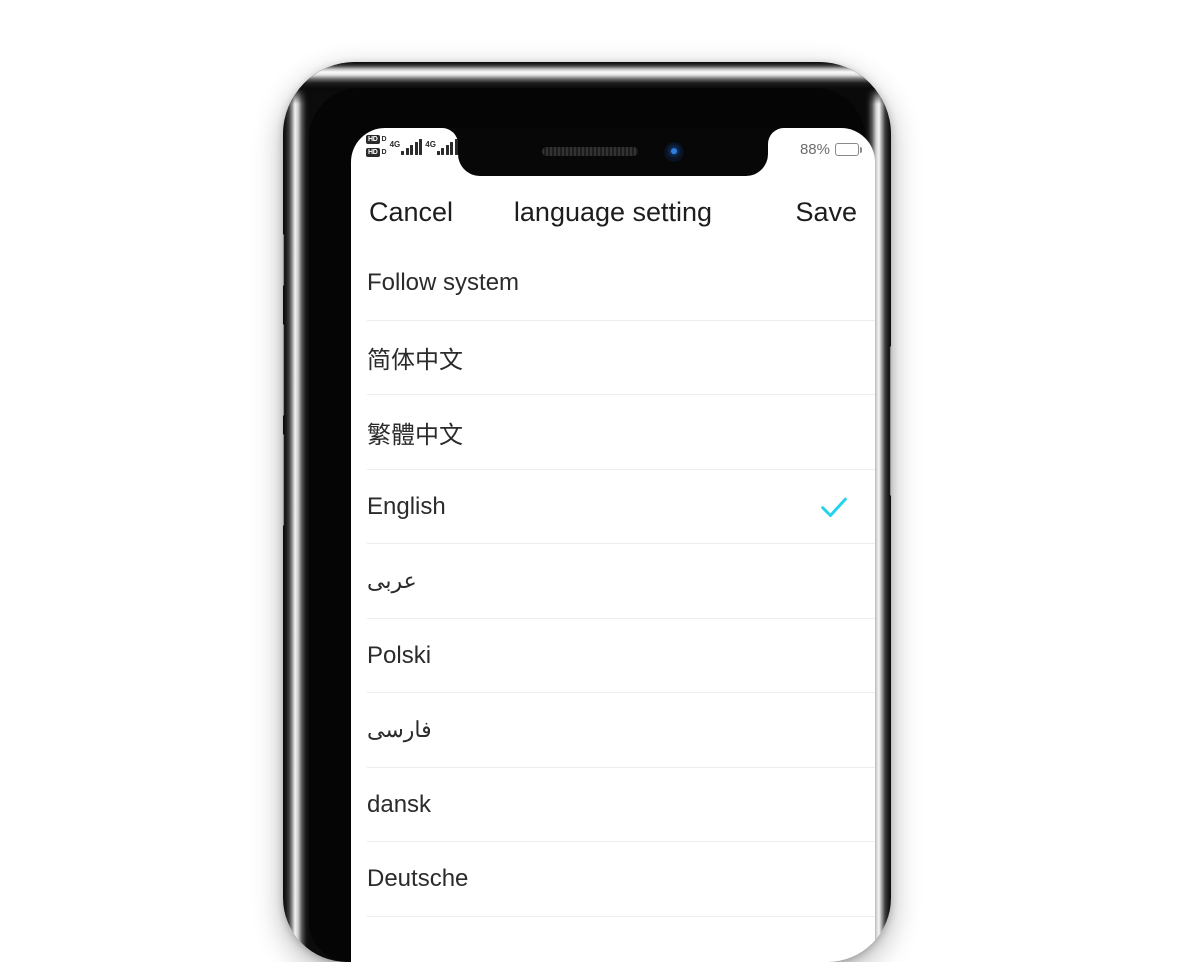 The image size is (1200, 962). What do you see at coordinates (613, 506) in the screenshot?
I see `language-list-item: English` at bounding box center [613, 506].